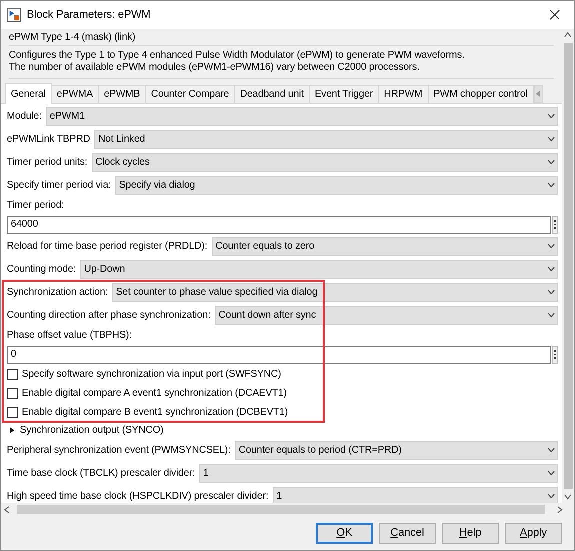 The width and height of the screenshot is (575, 551). I want to click on dropdown: ePWM1, so click(302, 116).